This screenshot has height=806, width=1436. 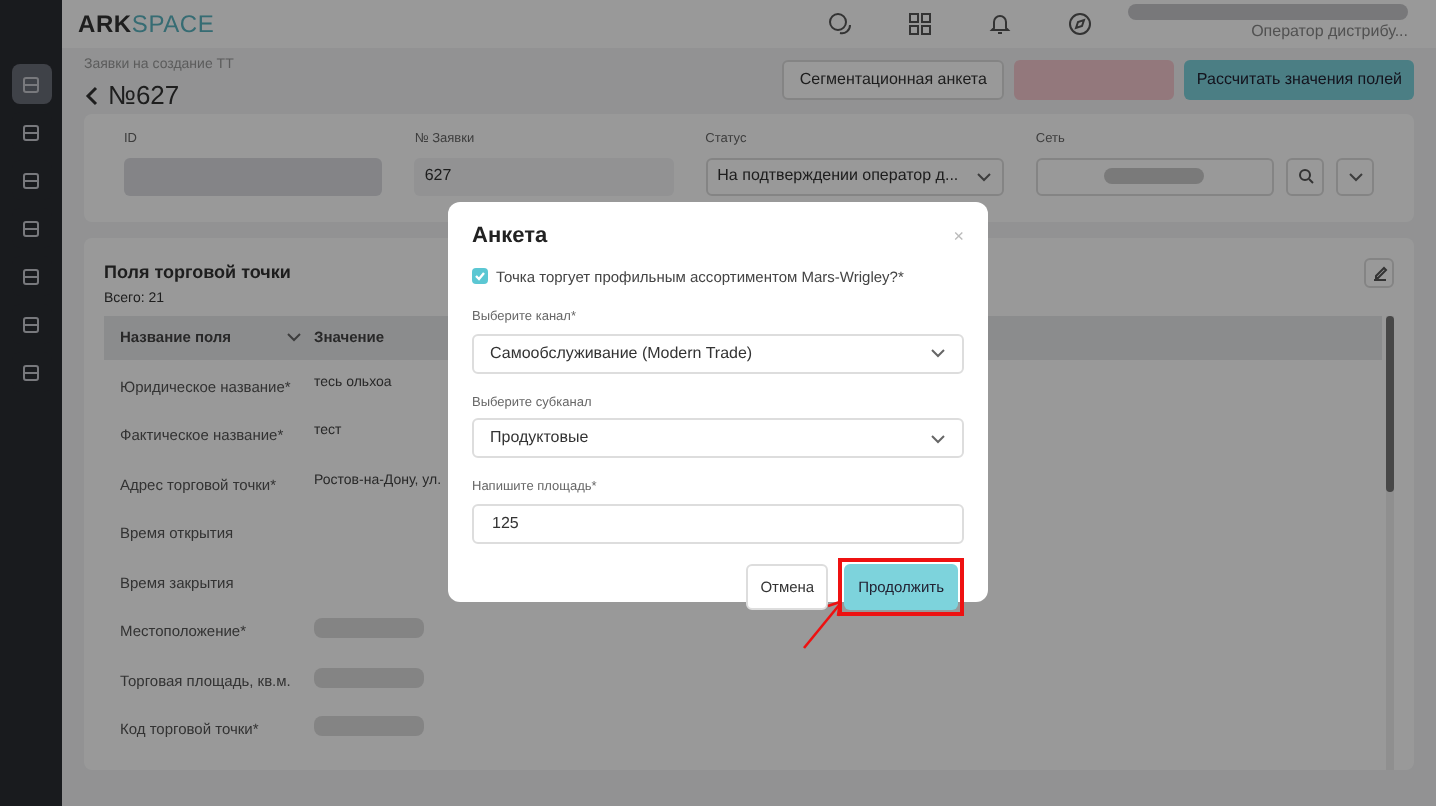 I want to click on logo: ARKSPACE, so click(x=146, y=25).